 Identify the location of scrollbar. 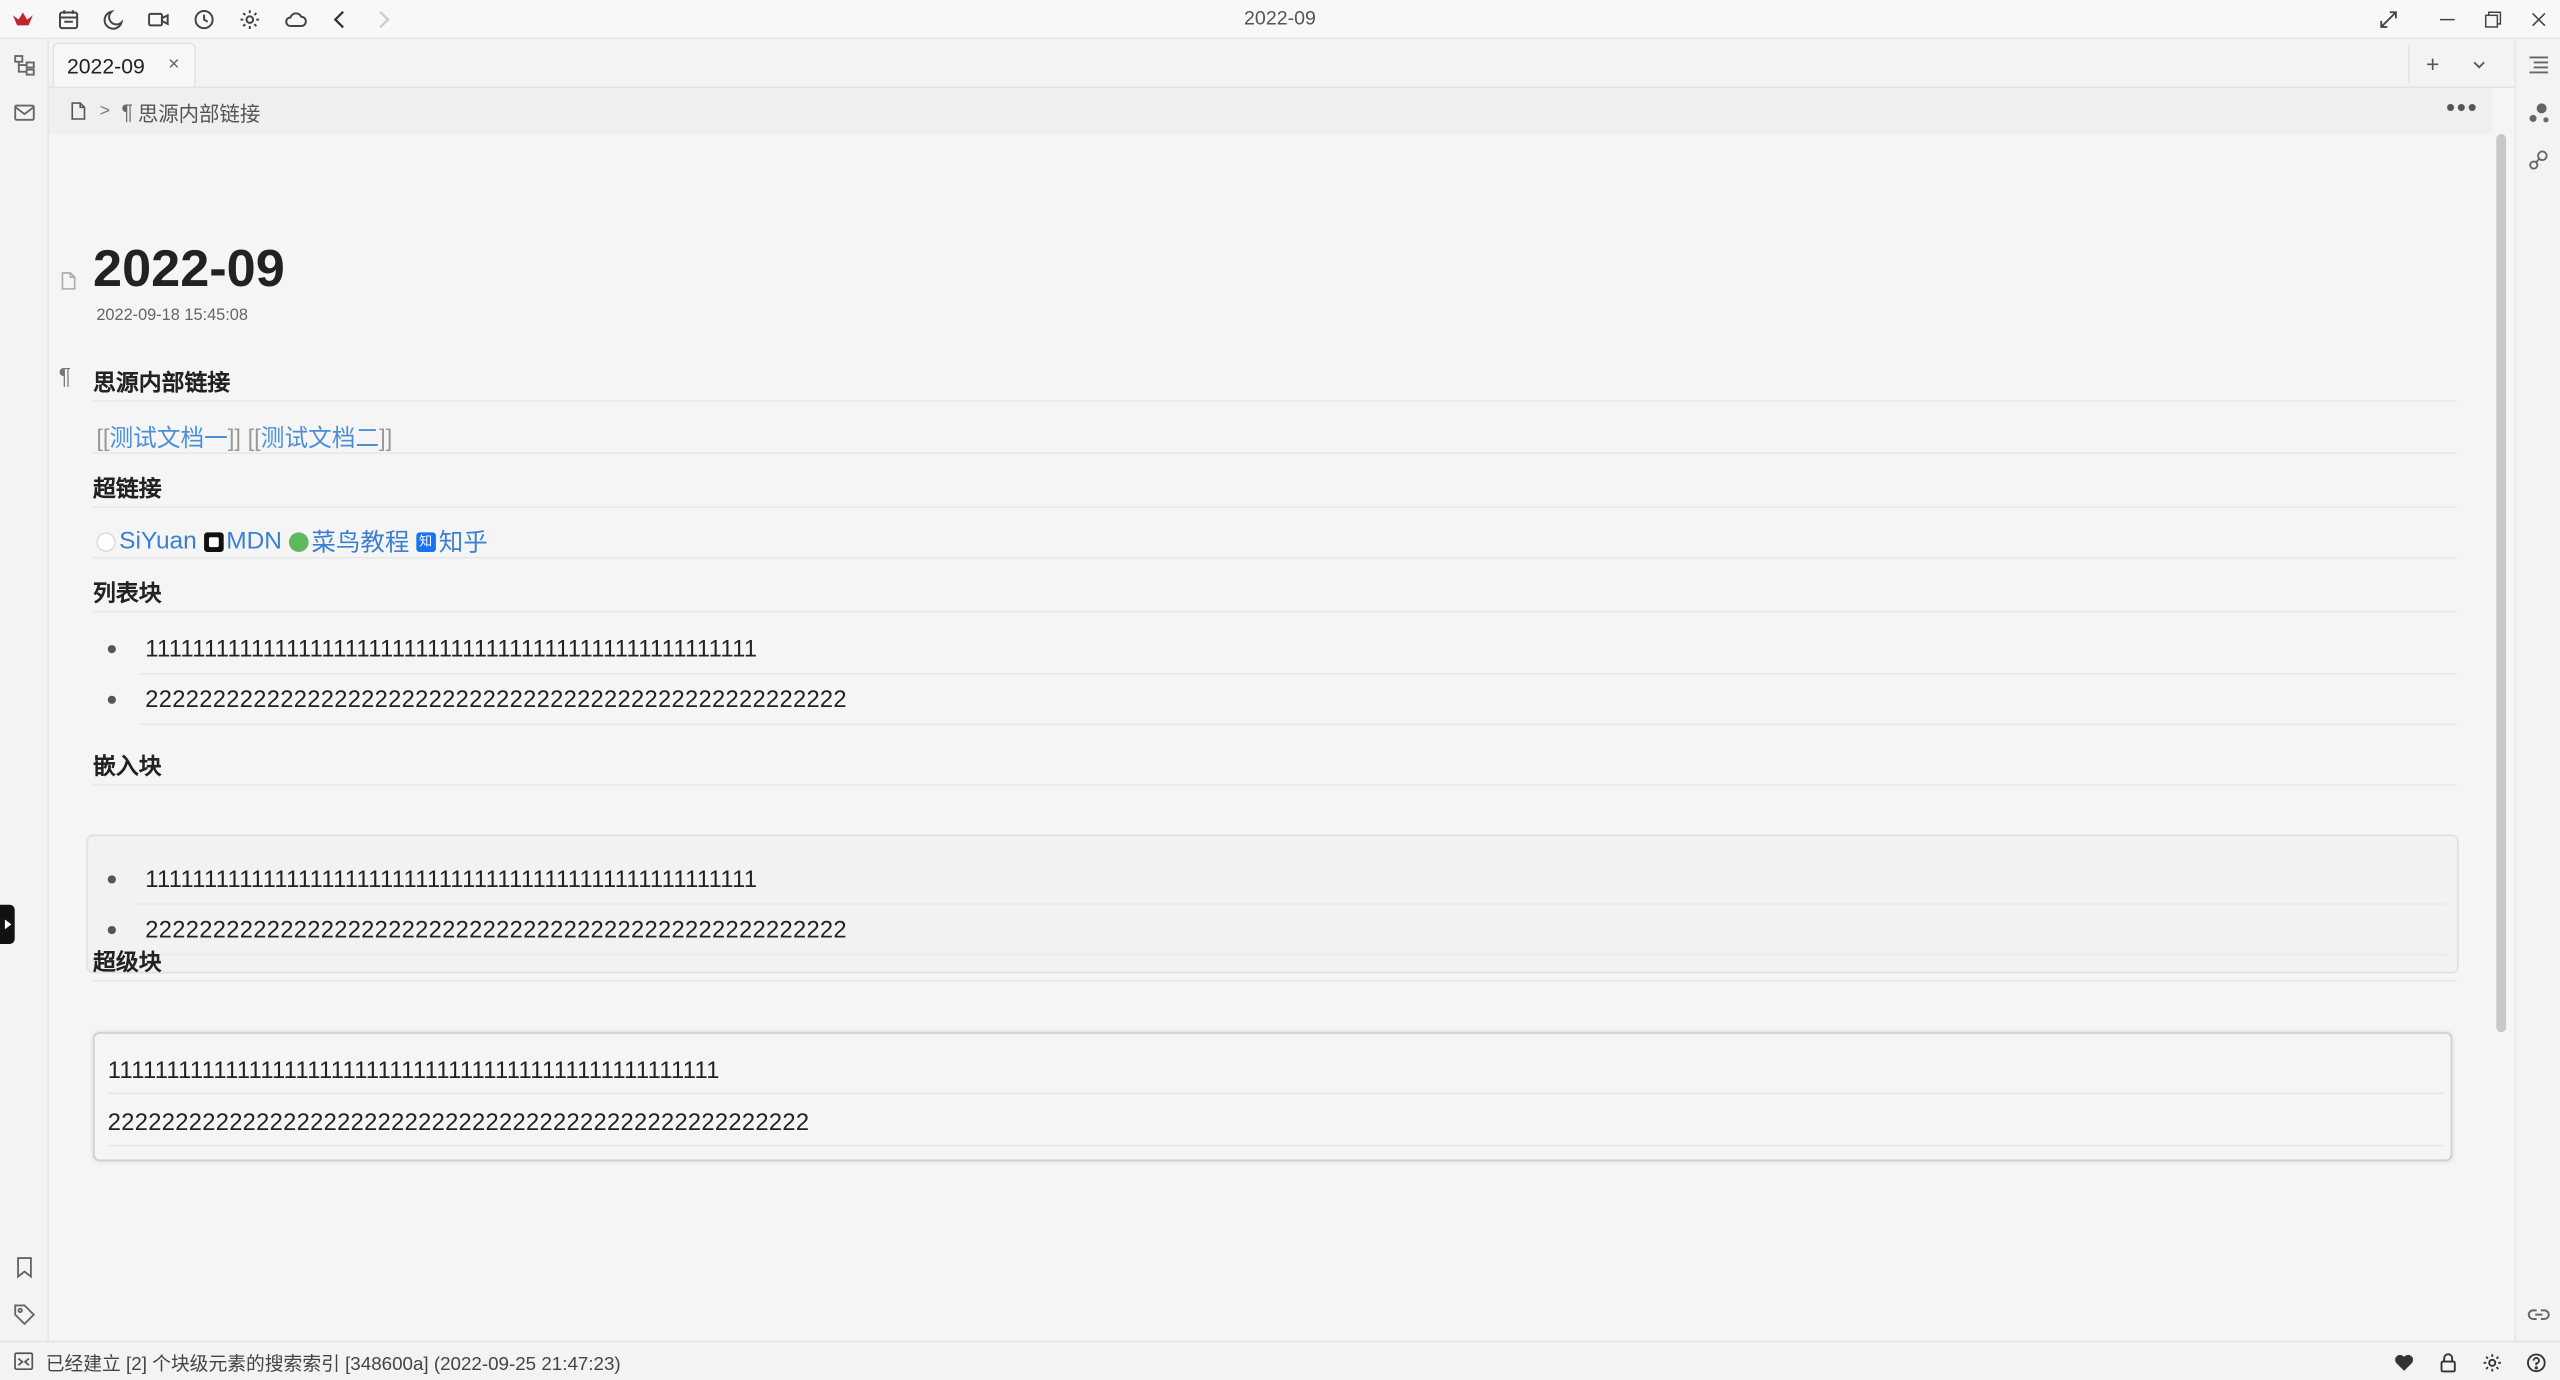
(2501, 737).